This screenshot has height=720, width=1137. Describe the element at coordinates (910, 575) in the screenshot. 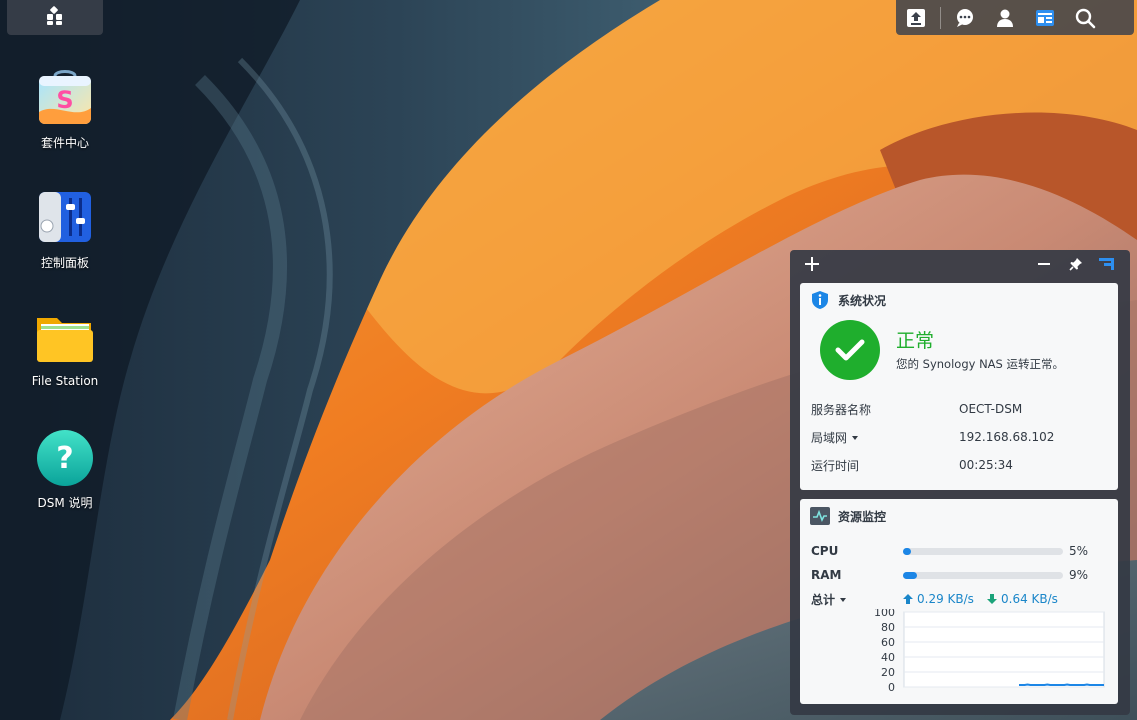

I see `ram-bar-fill` at that location.